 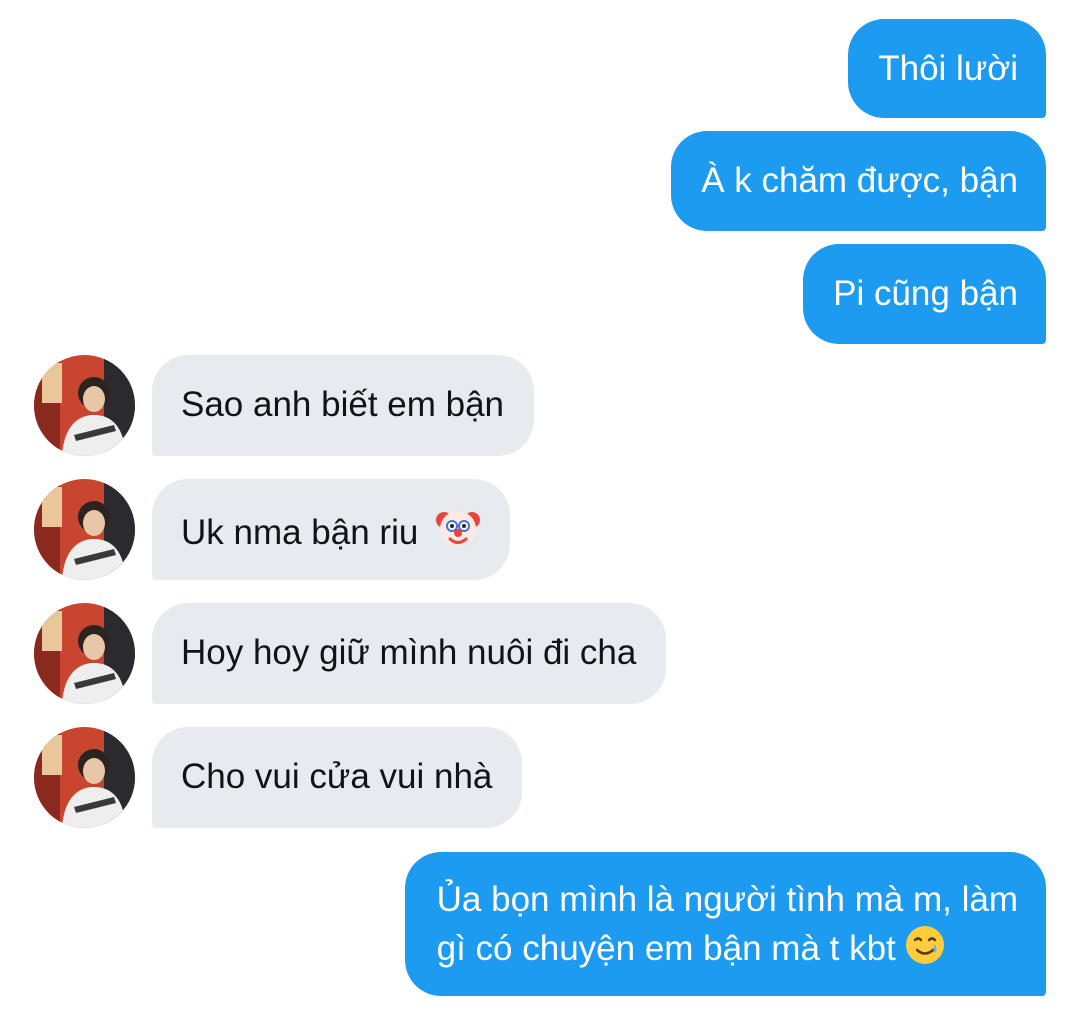 I want to click on incoming-message: Uk nma bận riu, so click(x=331, y=529).